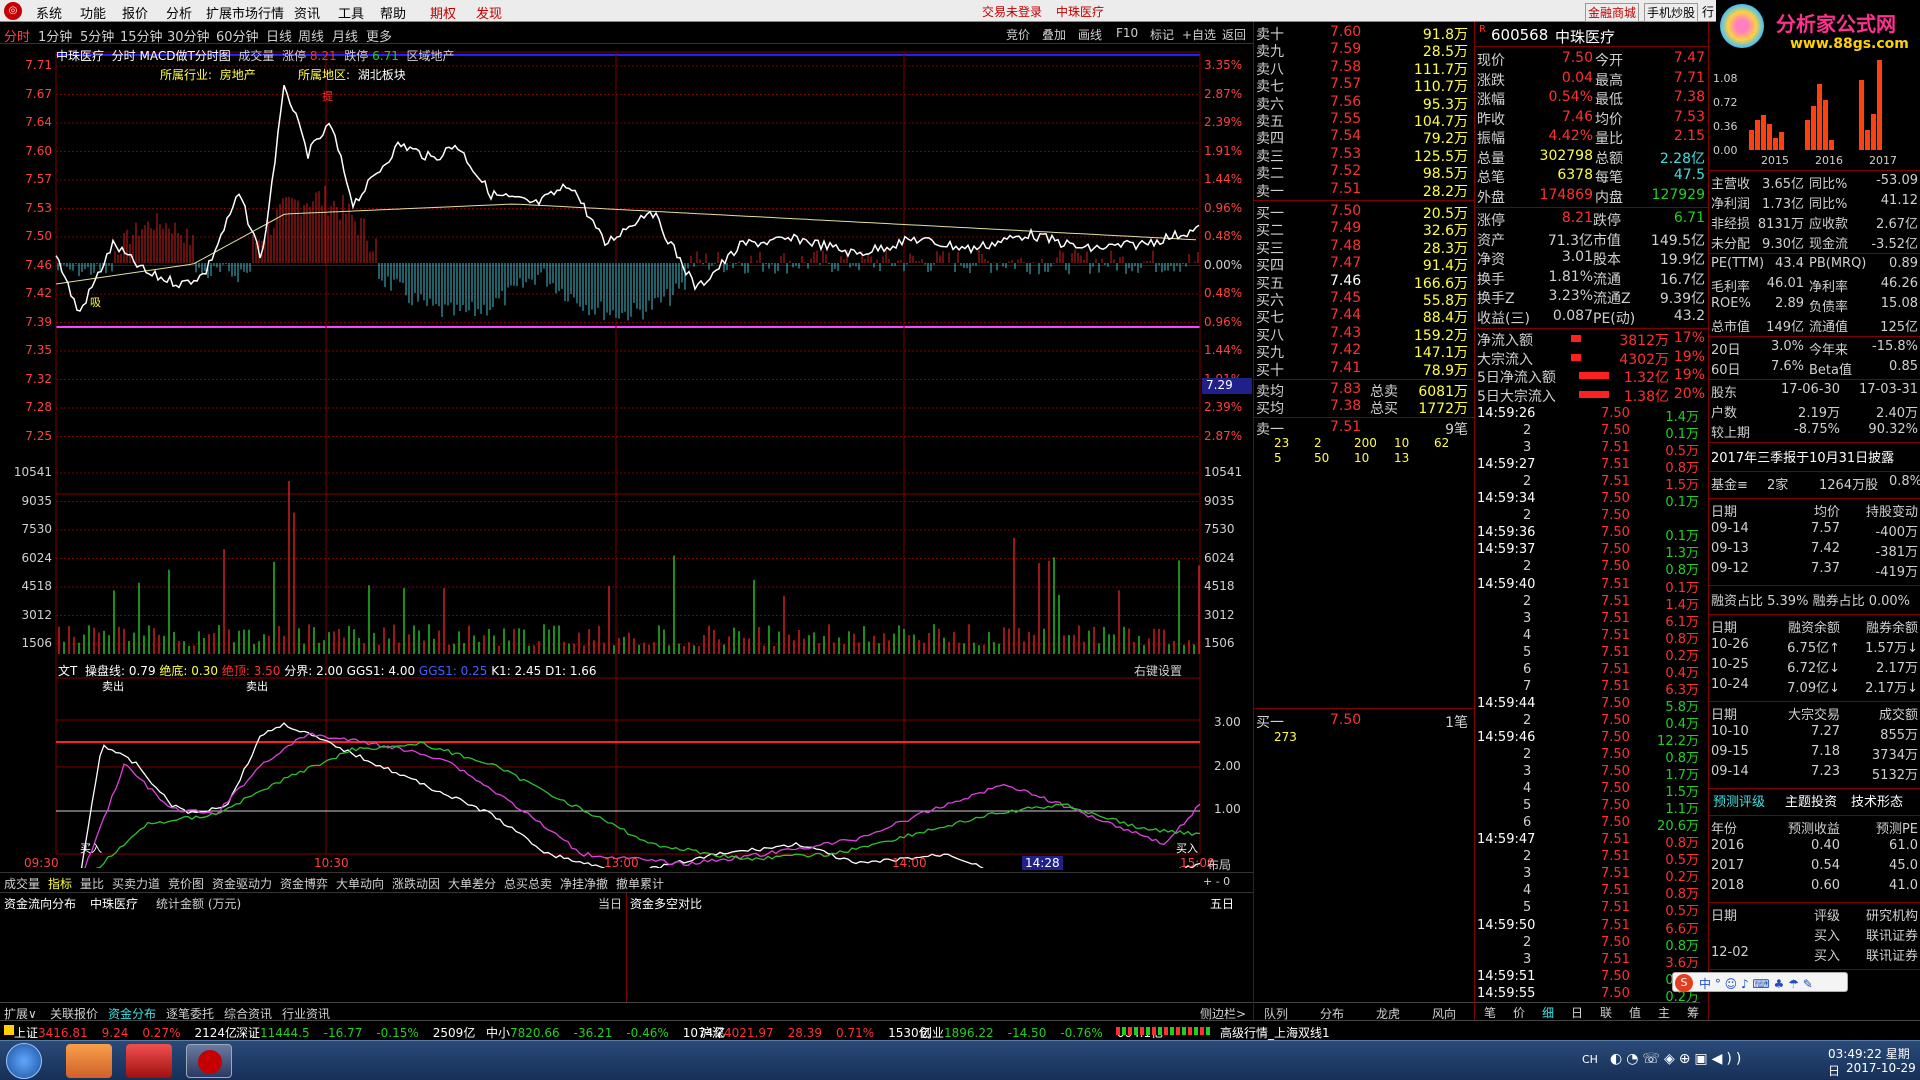 This screenshot has height=1080, width=1920. Describe the element at coordinates (1693, 1012) in the screenshot. I see `detail-tab: 筹` at that location.